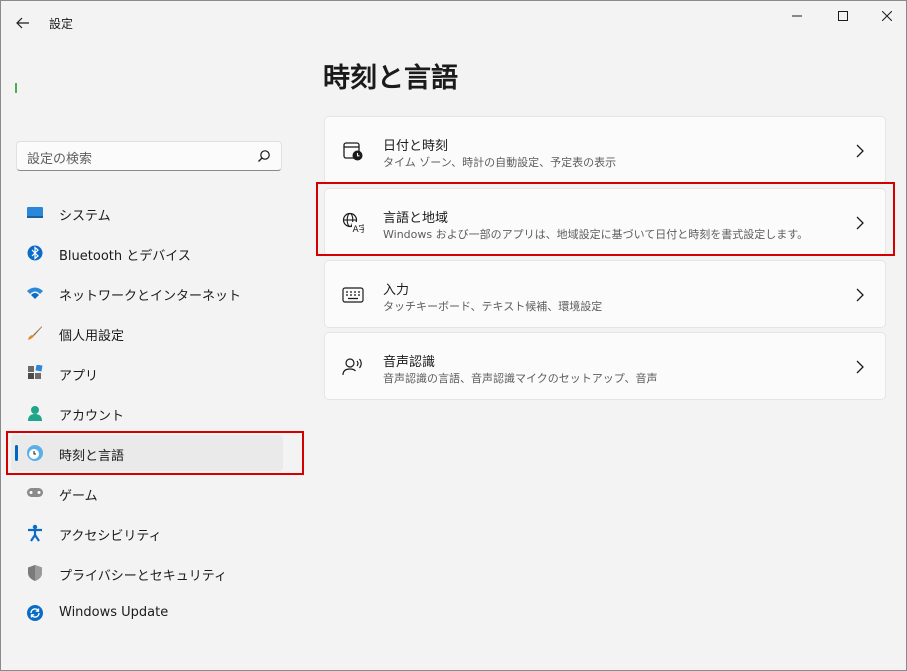 This screenshot has width=907, height=671. I want to click on speech-icon, so click(353, 367).